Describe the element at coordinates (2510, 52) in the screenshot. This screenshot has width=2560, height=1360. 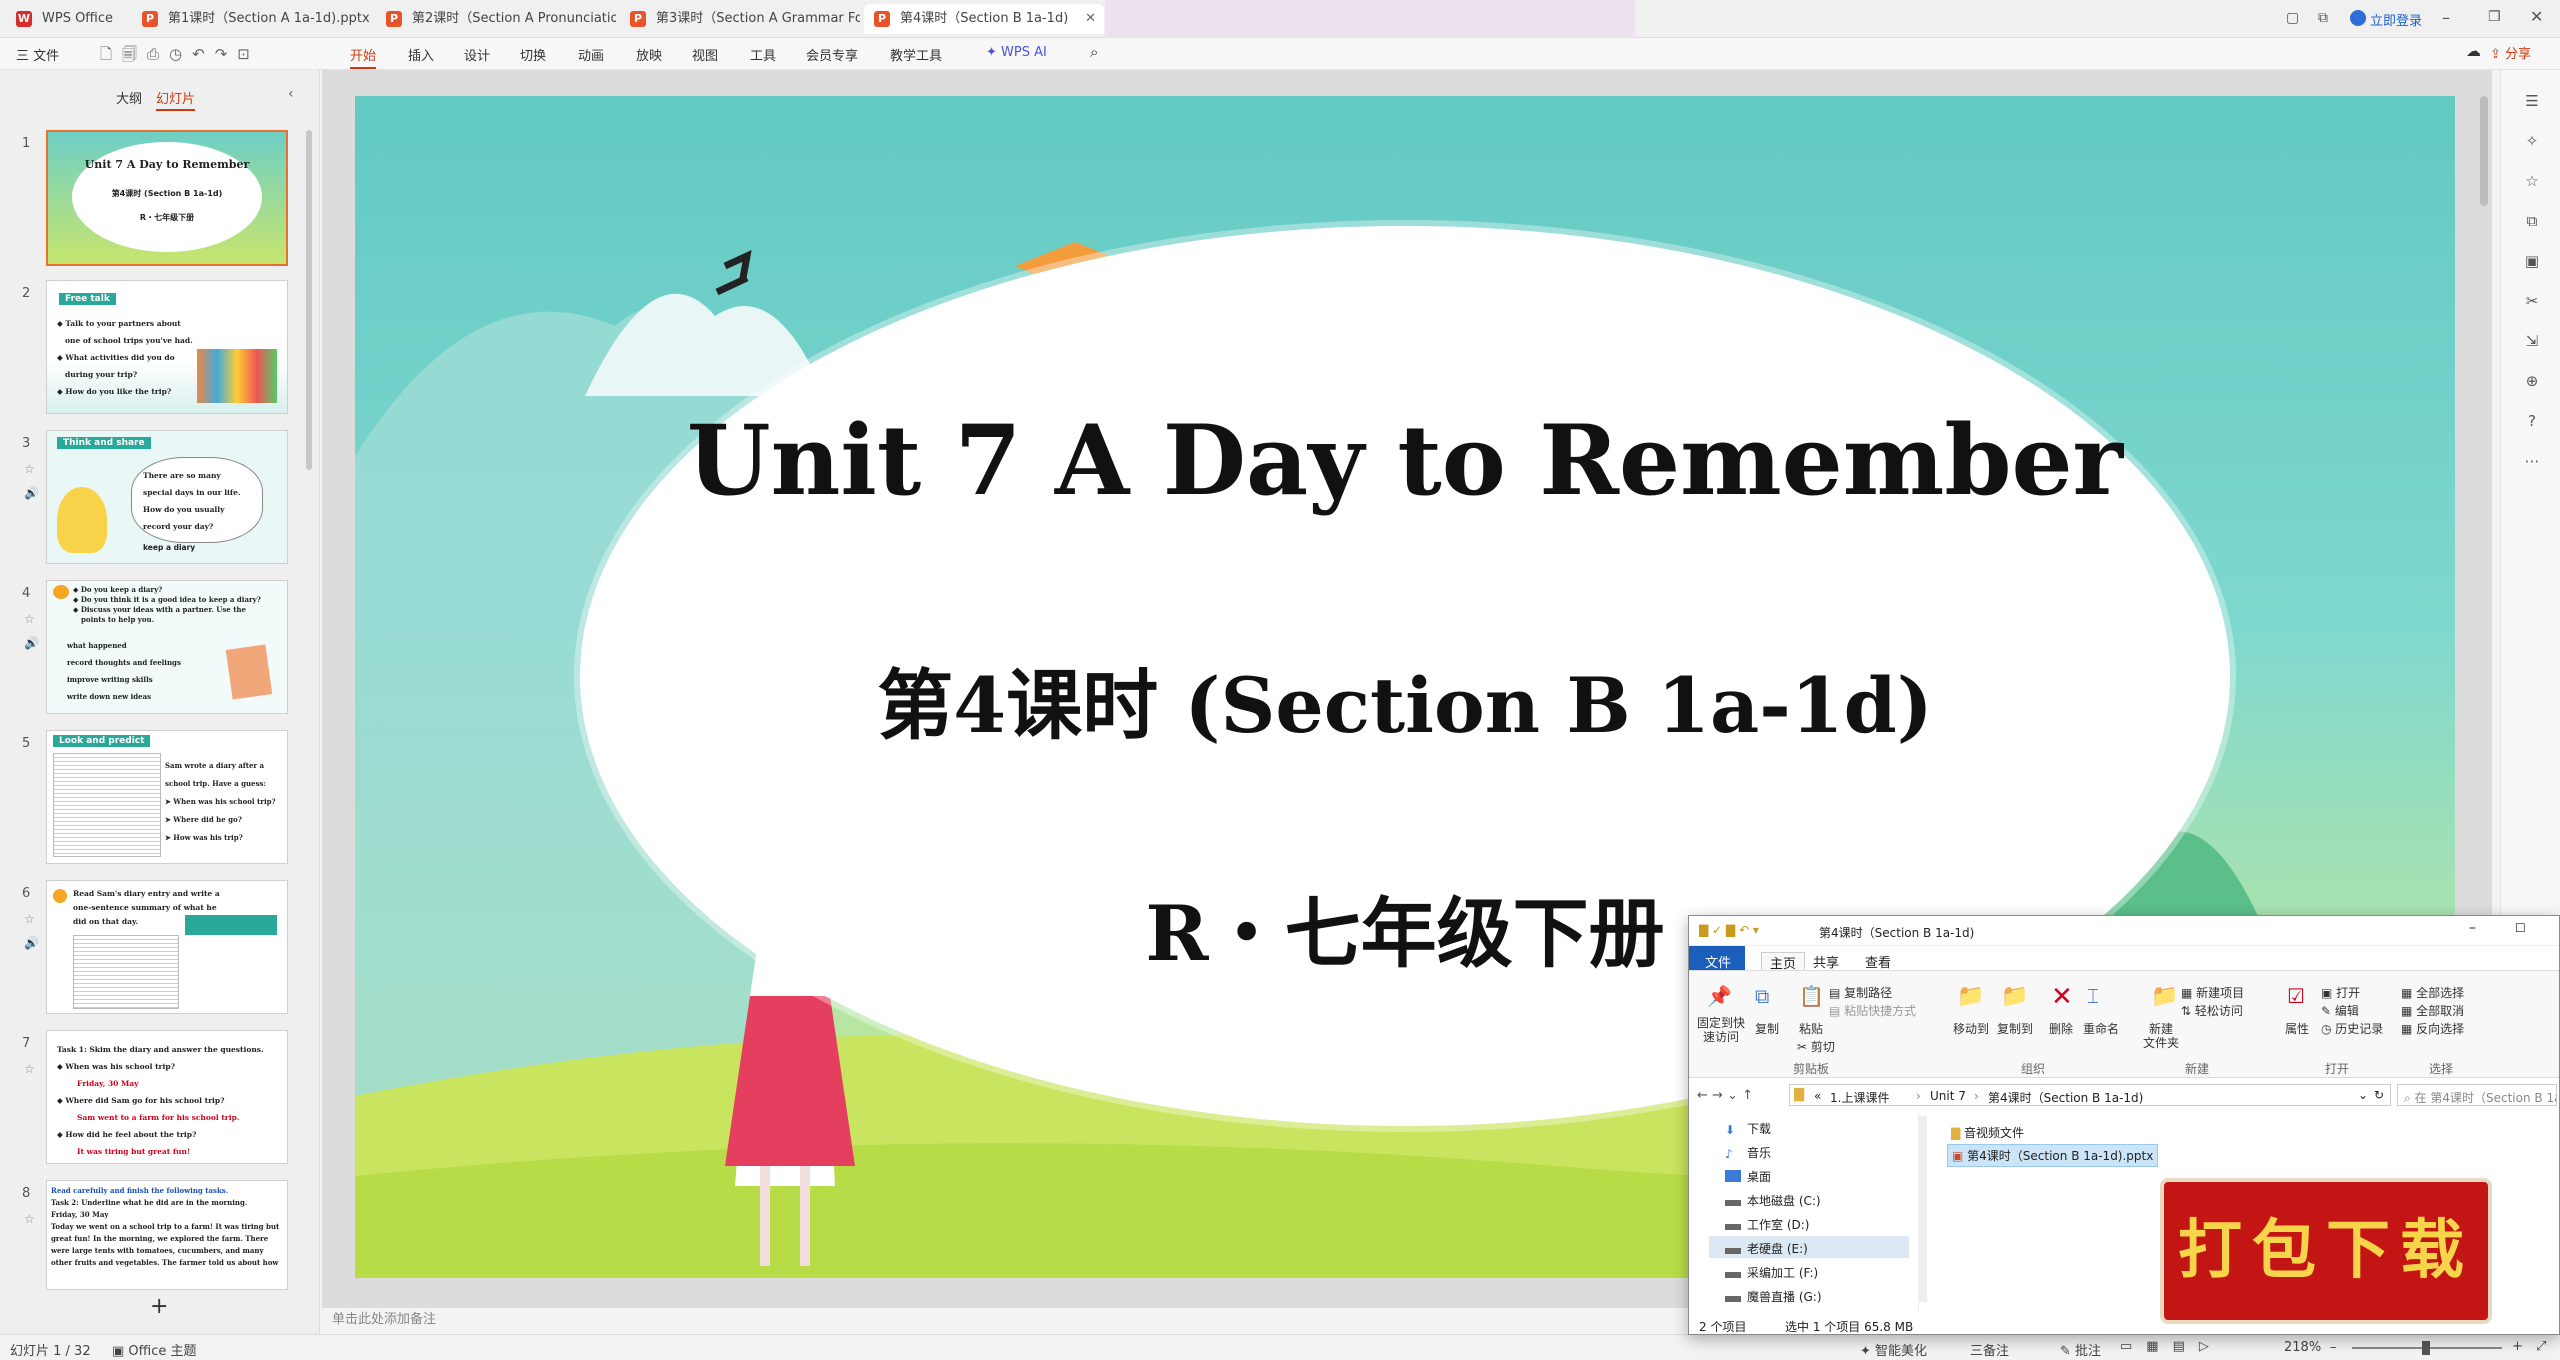
I see `share-button: ⇪ 分享` at that location.